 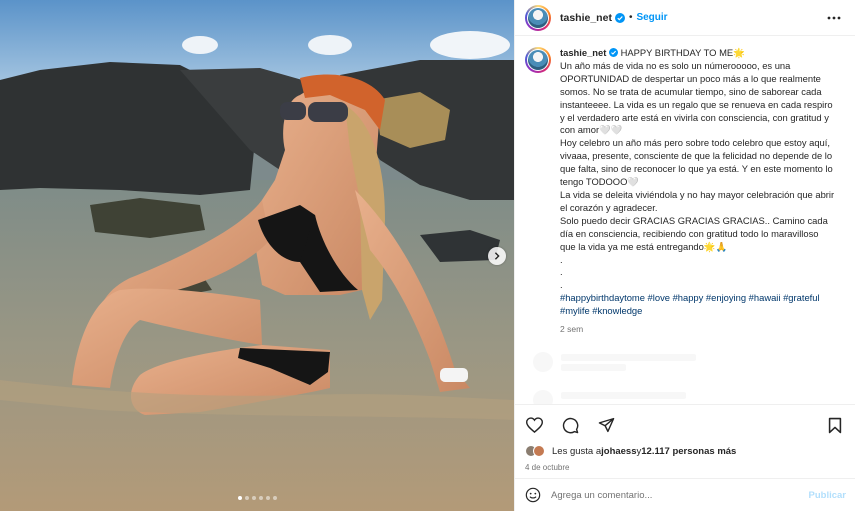 I want to click on more-options-icon, so click(x=834, y=20).